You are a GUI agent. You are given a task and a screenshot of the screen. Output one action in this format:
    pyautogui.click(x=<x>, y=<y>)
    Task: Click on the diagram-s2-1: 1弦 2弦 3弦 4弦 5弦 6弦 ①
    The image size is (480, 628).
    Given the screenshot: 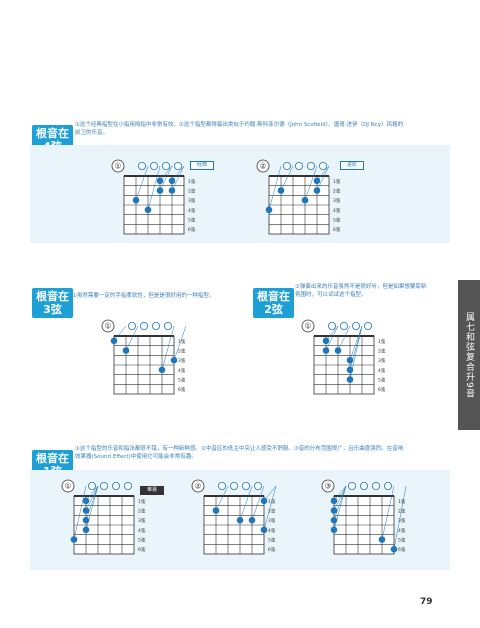 What is the action you would take?
    pyautogui.click(x=343, y=357)
    